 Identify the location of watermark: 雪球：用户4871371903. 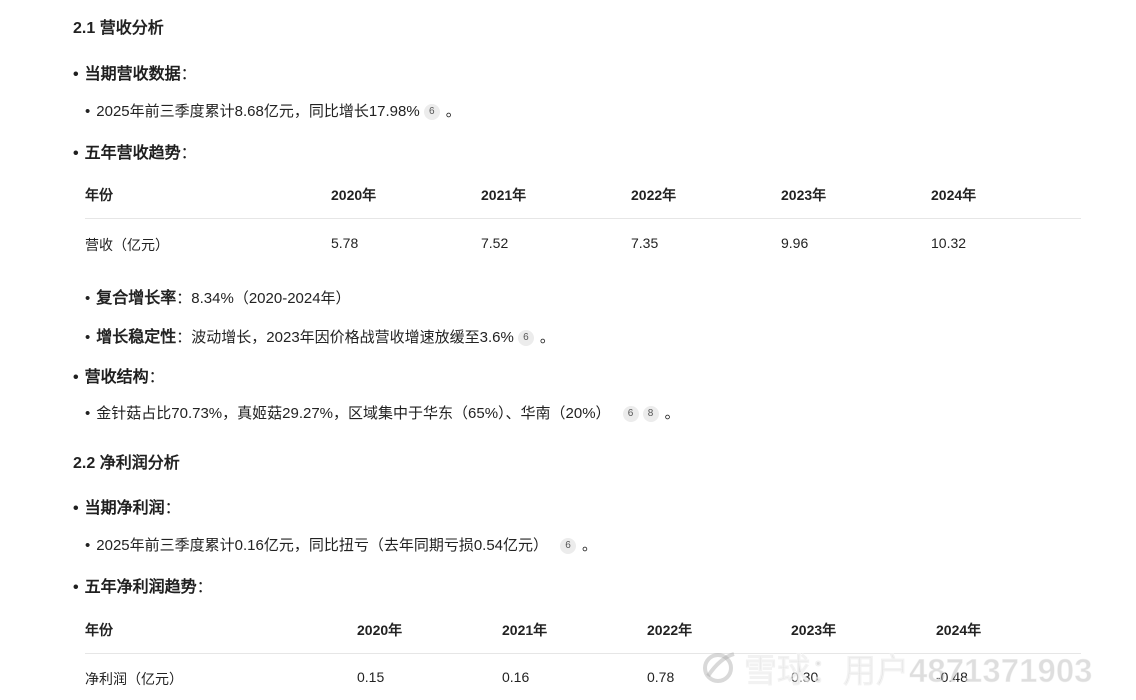
(919, 671).